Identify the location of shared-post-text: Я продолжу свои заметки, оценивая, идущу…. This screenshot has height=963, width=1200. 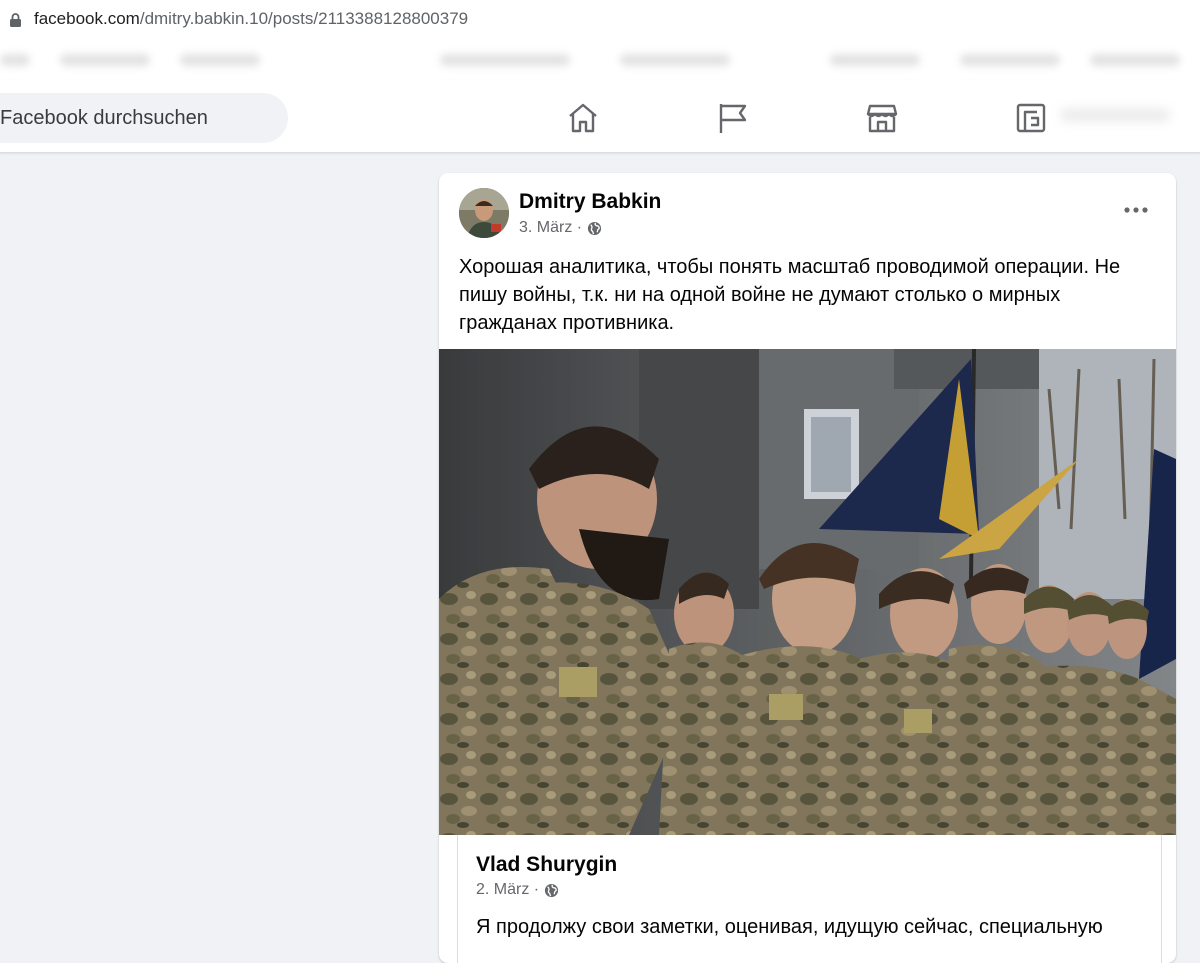
(789, 927).